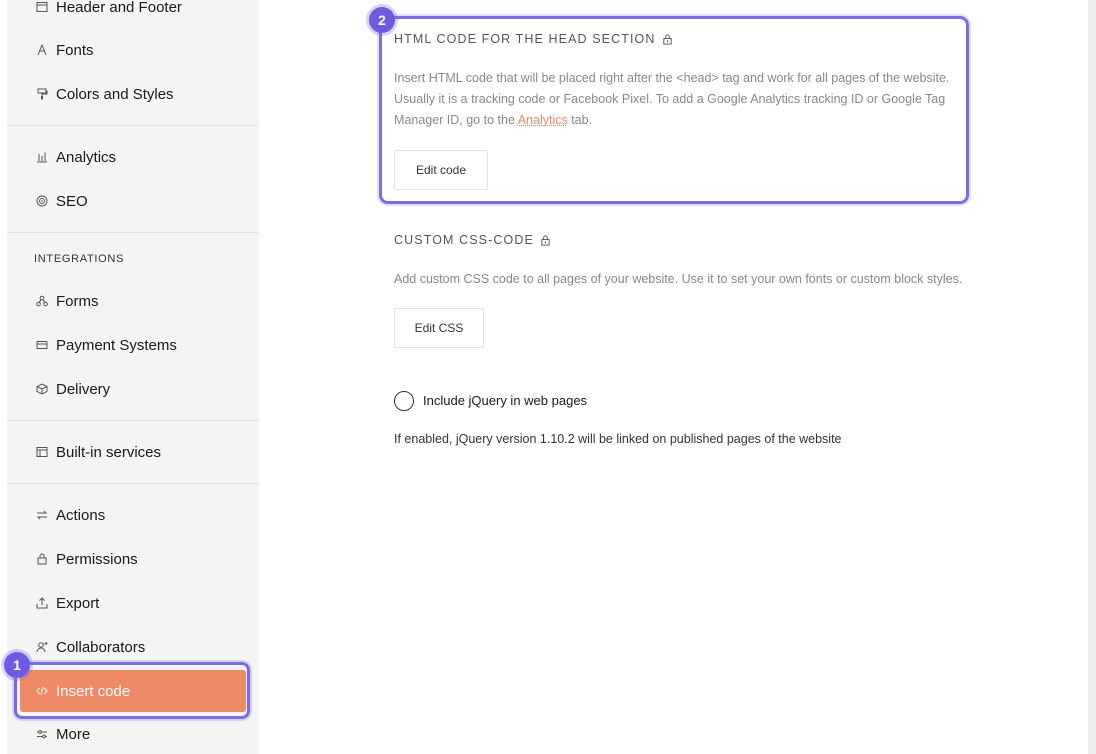 Image resolution: width=1096 pixels, height=754 pixels. I want to click on head-desc-line-3: Manager ID, go to the Analytics tab., so click(674, 120).